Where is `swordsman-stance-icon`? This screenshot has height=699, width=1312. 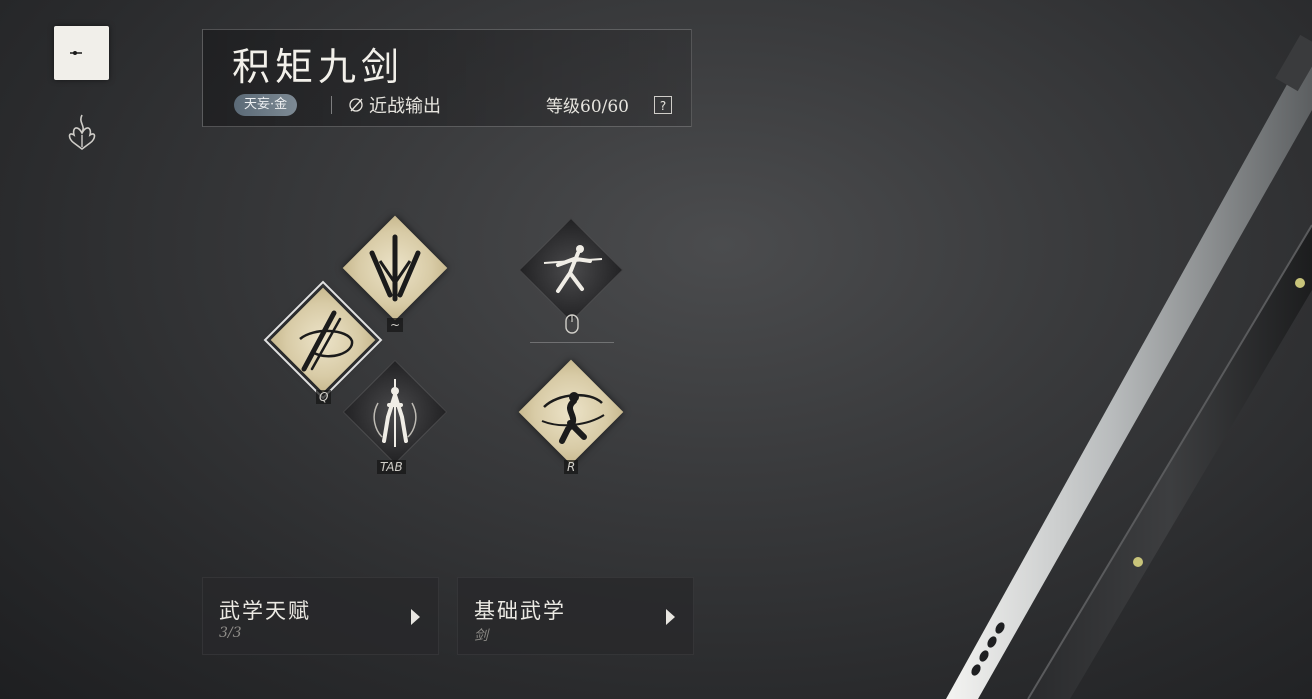
swordsman-stance-icon is located at coordinates (395, 413).